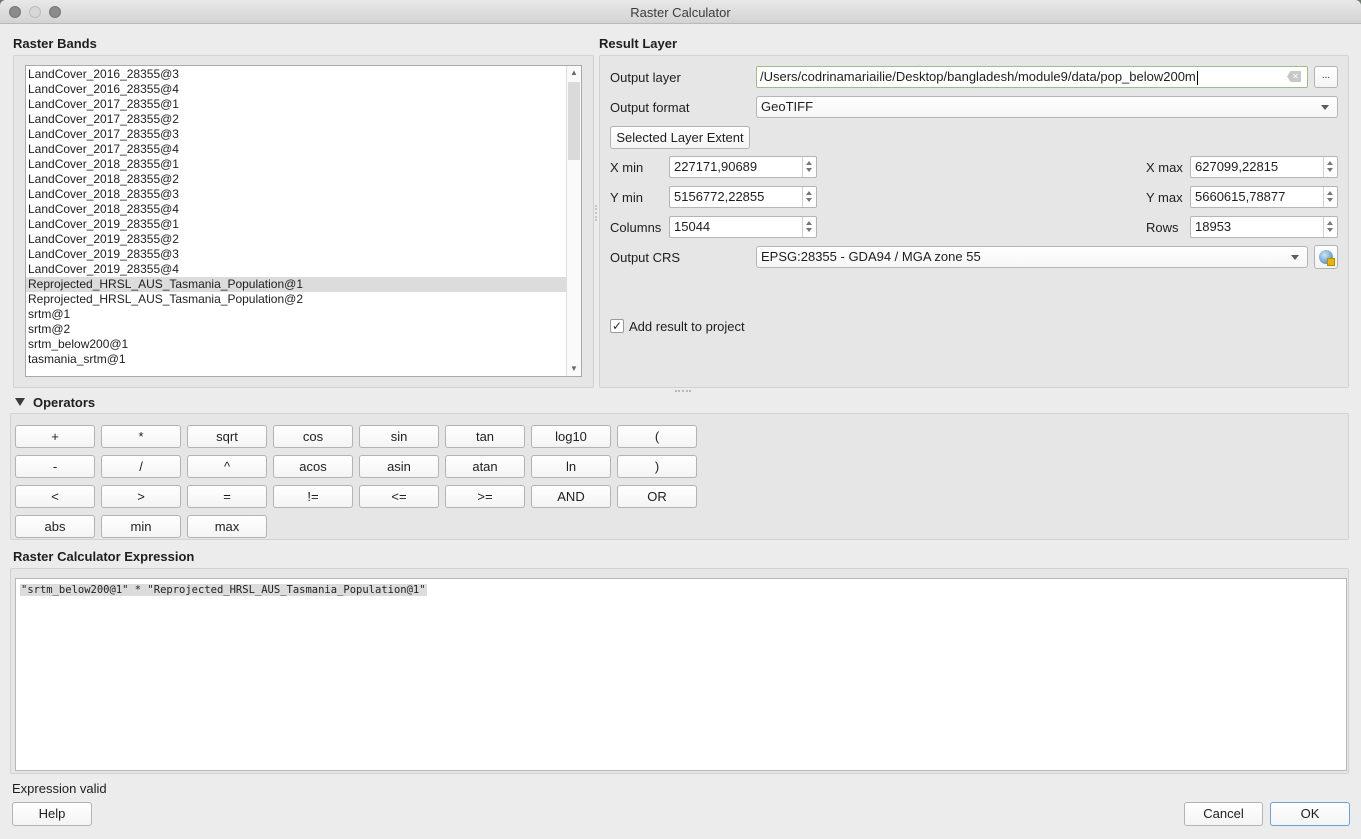  What do you see at coordinates (141, 466) in the screenshot?
I see `operator-button: /` at bounding box center [141, 466].